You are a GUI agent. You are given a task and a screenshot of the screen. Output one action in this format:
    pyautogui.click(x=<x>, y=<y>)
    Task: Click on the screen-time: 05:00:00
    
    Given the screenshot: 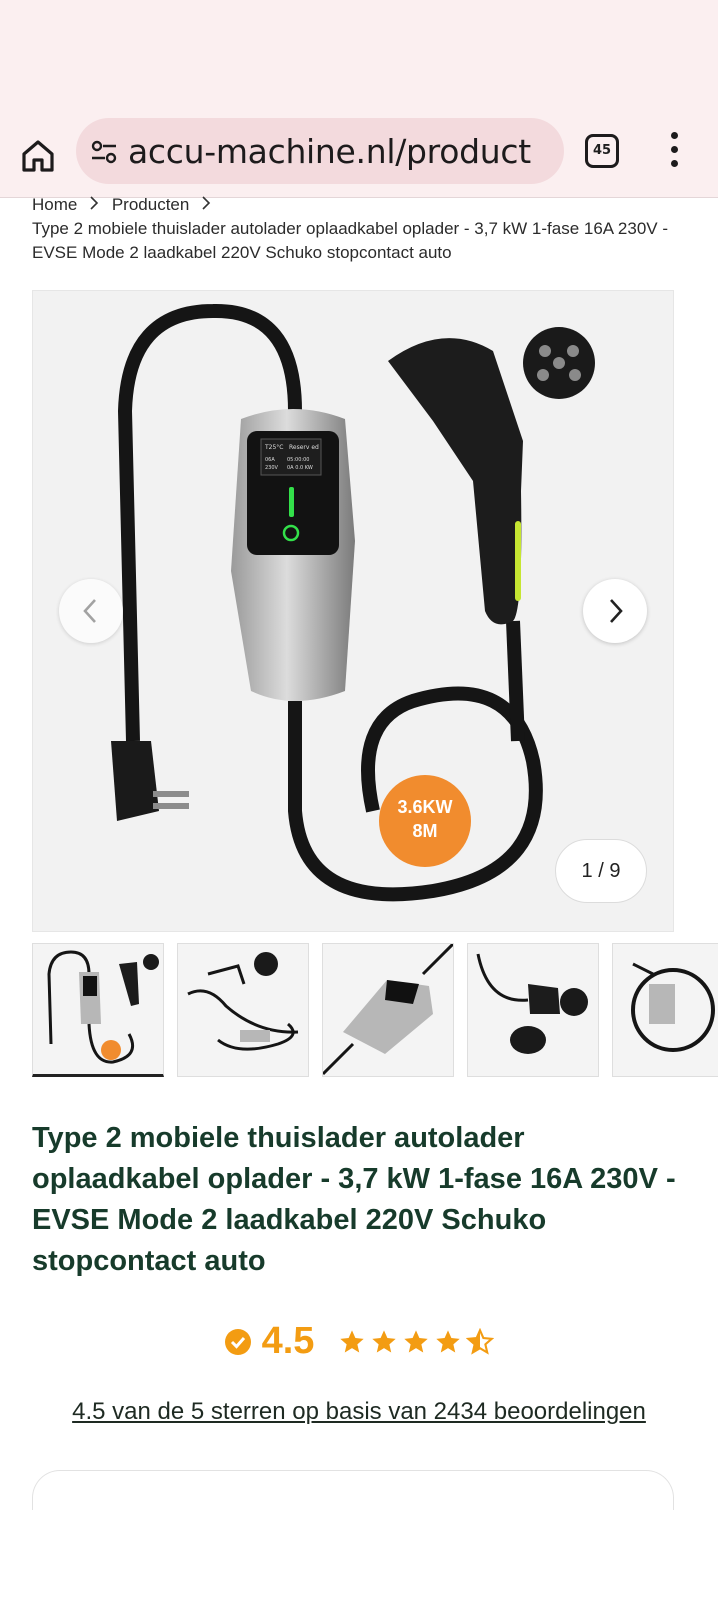 What is the action you would take?
    pyautogui.click(x=298, y=460)
    